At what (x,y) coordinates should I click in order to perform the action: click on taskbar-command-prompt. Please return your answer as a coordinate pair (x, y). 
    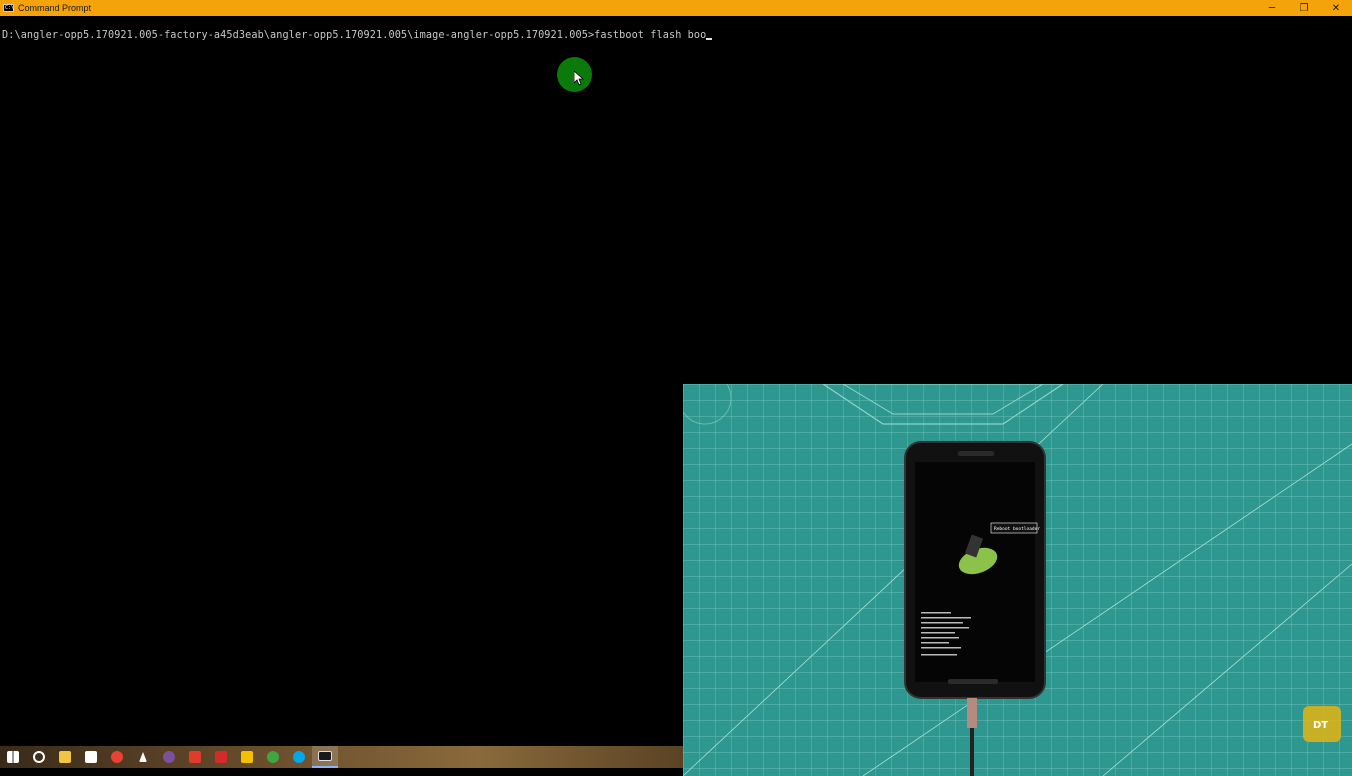
    Looking at the image, I should click on (325, 757).